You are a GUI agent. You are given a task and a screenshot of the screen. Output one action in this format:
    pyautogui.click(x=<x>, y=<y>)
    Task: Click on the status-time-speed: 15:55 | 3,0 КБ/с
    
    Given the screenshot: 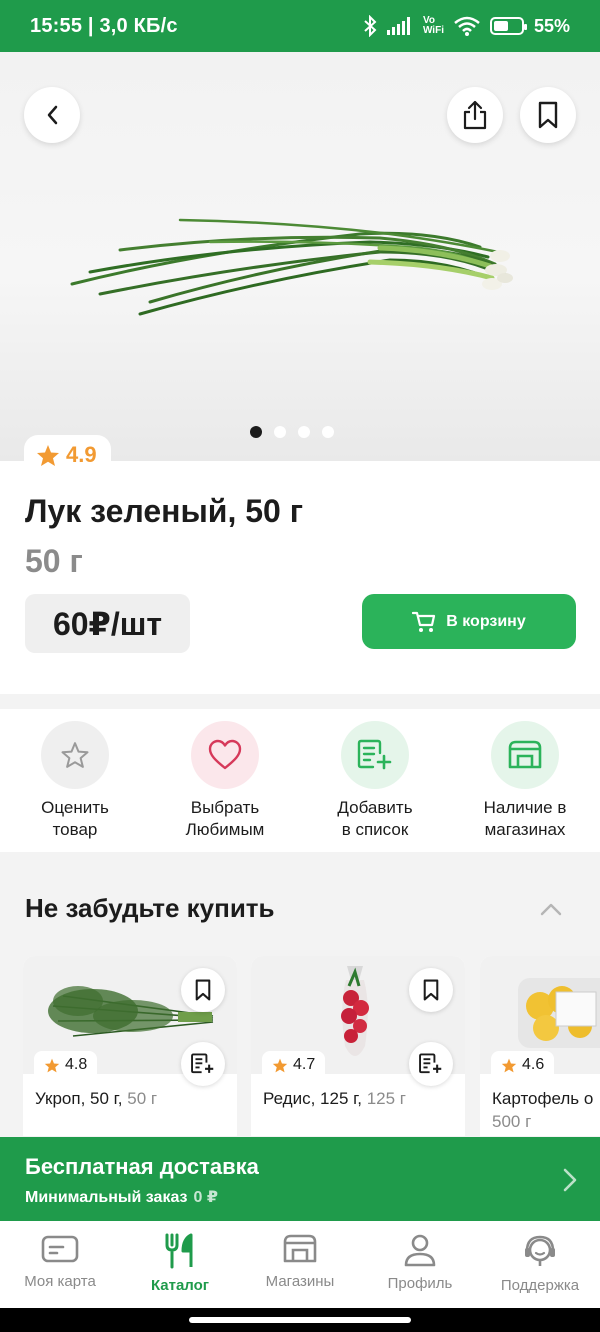 What is the action you would take?
    pyautogui.click(x=104, y=25)
    